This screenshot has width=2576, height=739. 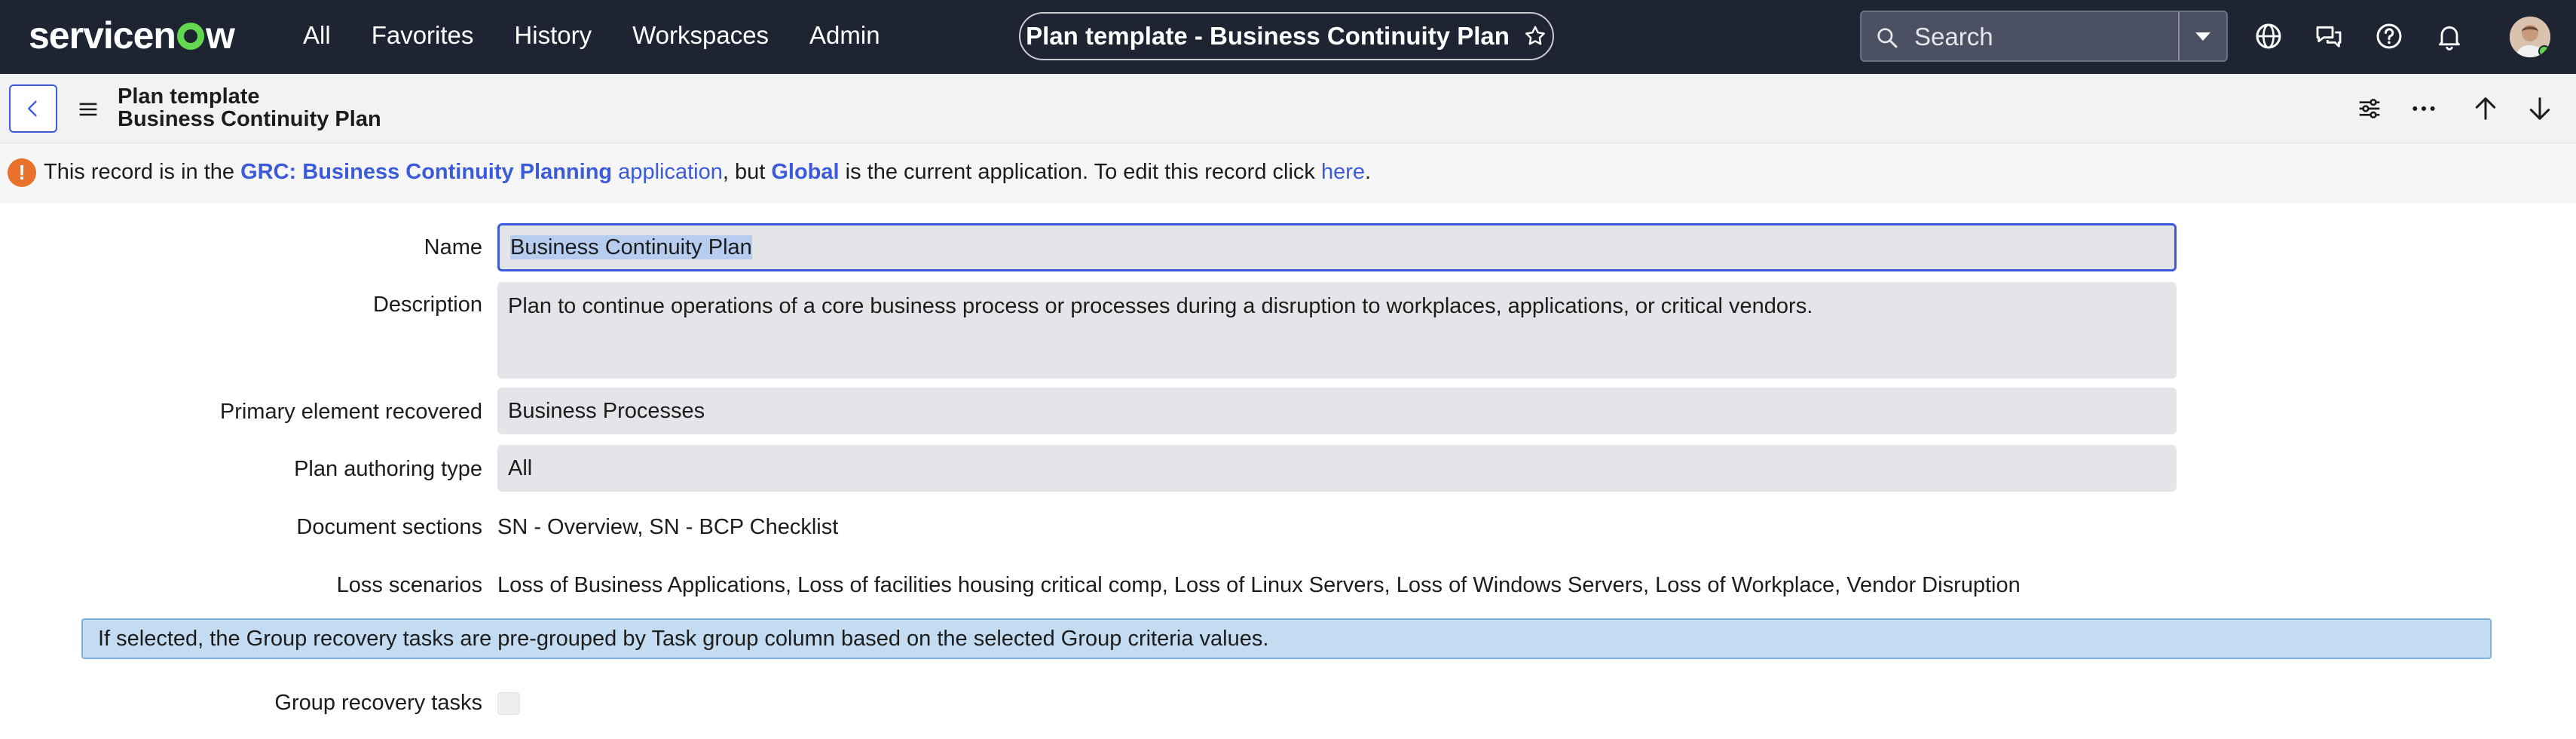 What do you see at coordinates (2485, 109) in the screenshot?
I see `previous-record-arrow-up-icon` at bounding box center [2485, 109].